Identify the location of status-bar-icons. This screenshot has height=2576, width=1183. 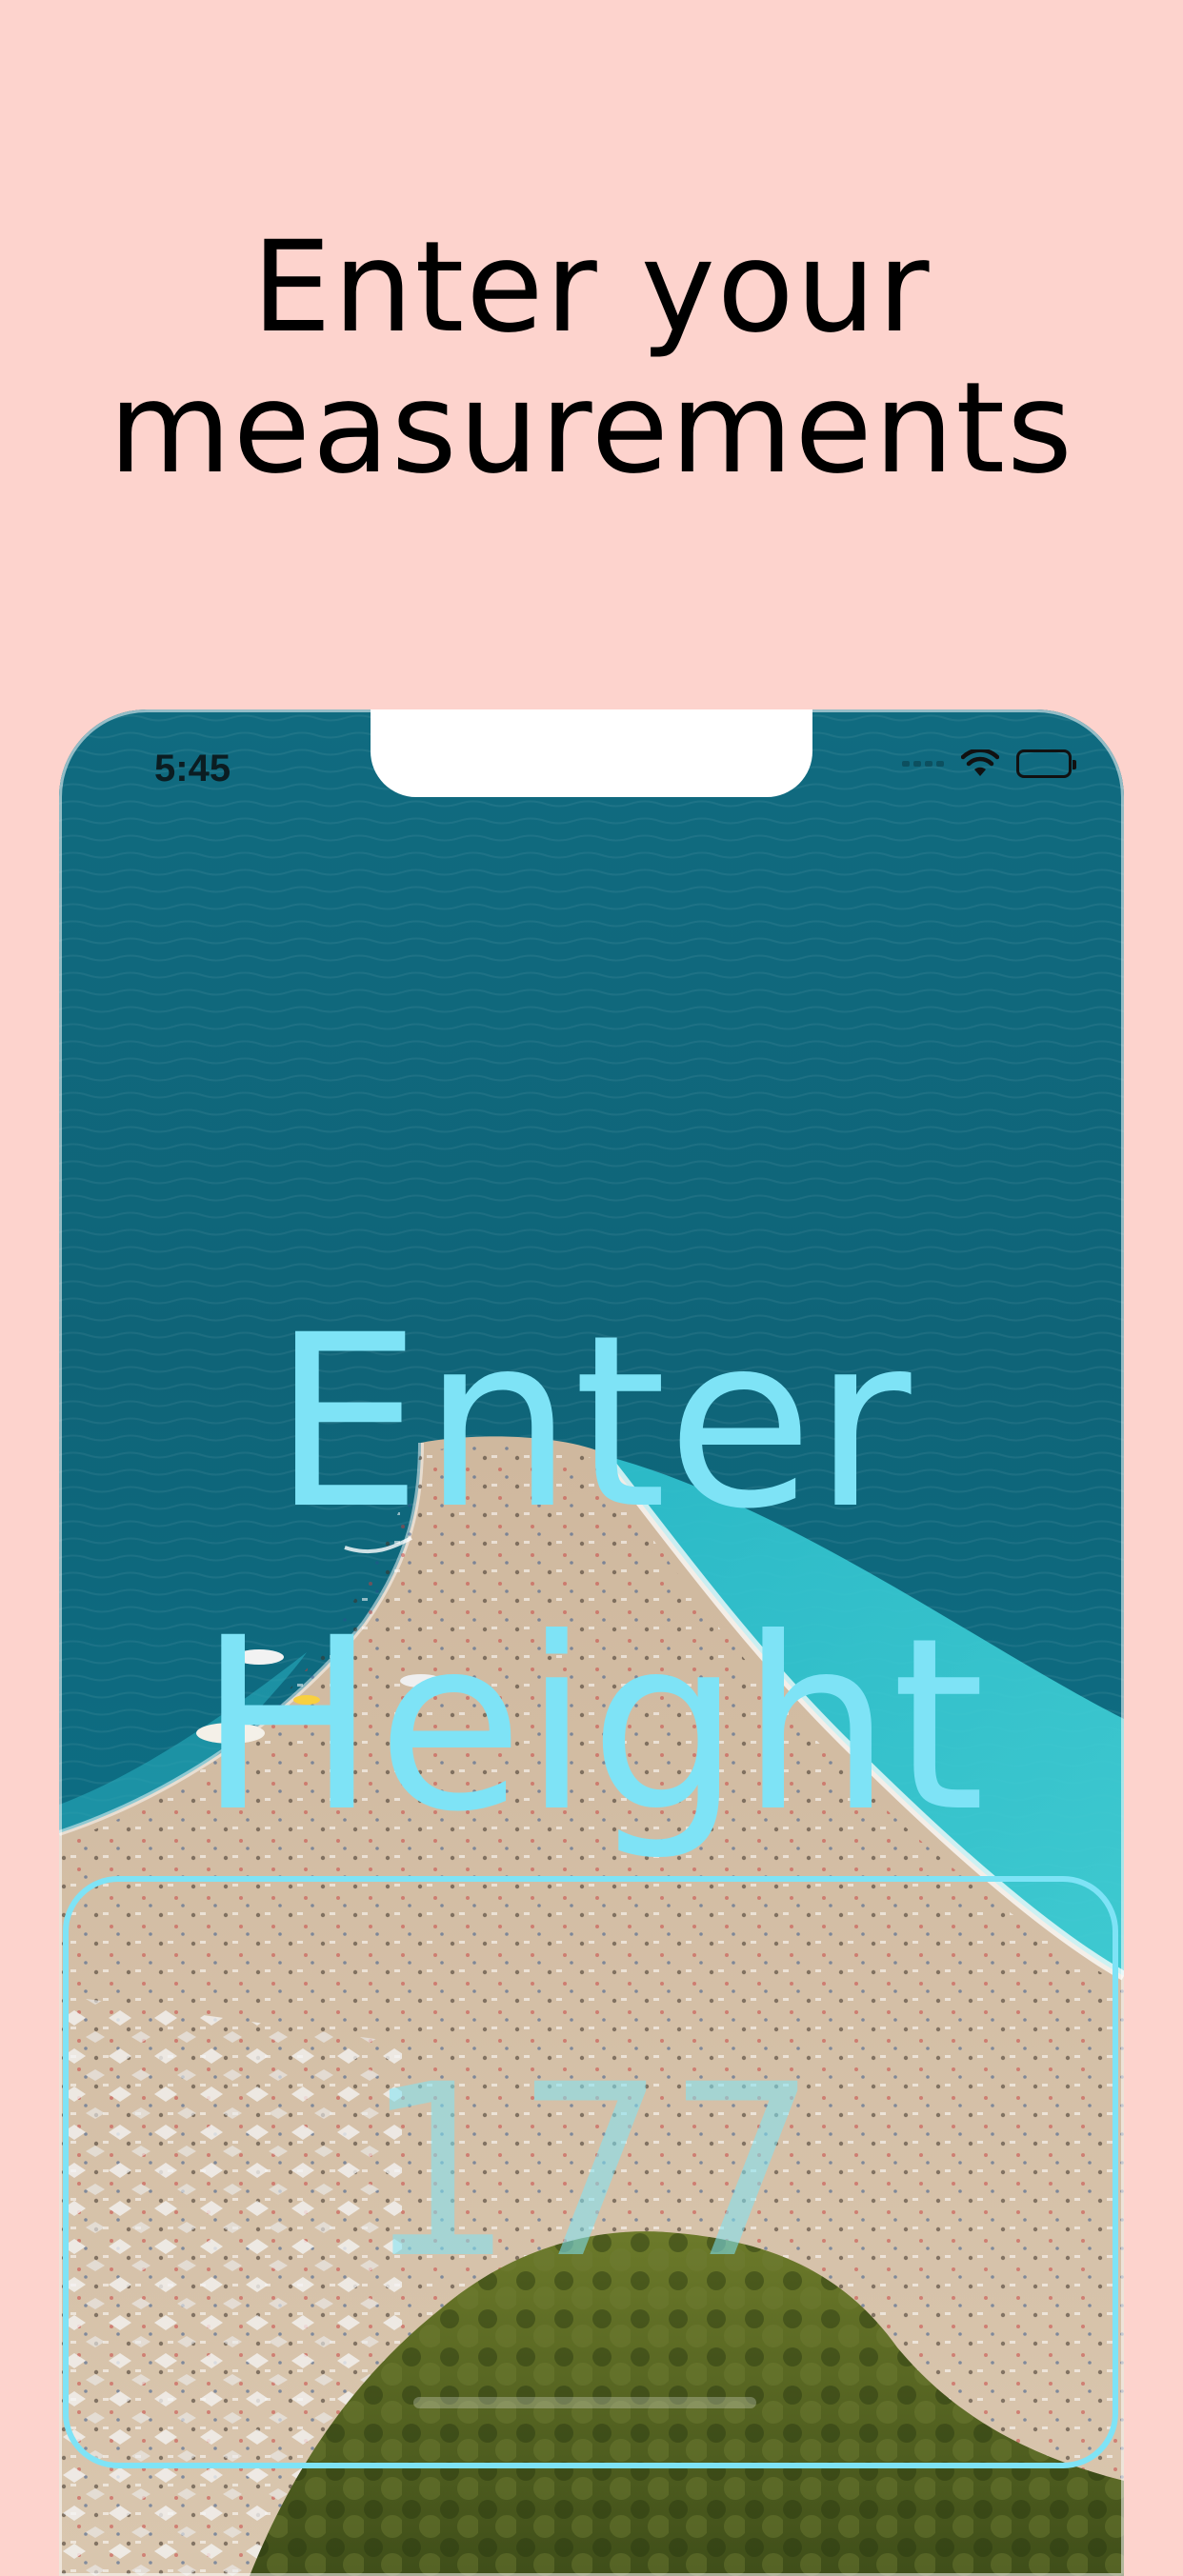
(989, 763).